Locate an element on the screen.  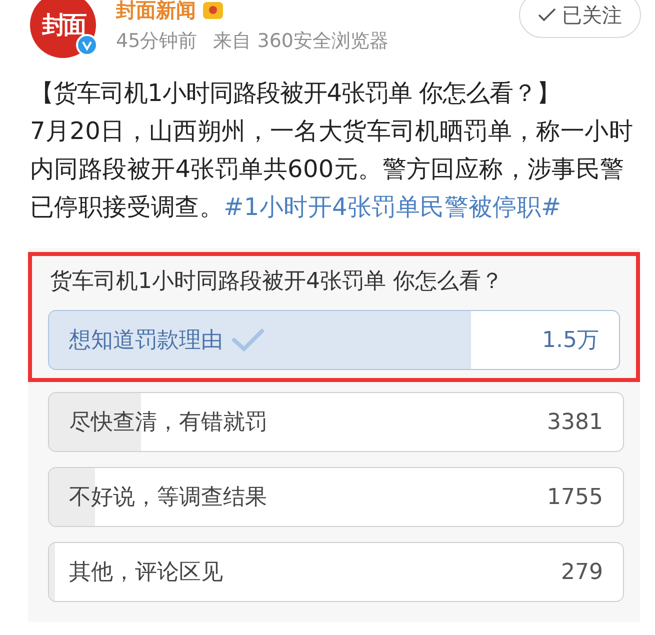
poll-option: 想知道罚款理由 1.5万 is located at coordinates (334, 340).